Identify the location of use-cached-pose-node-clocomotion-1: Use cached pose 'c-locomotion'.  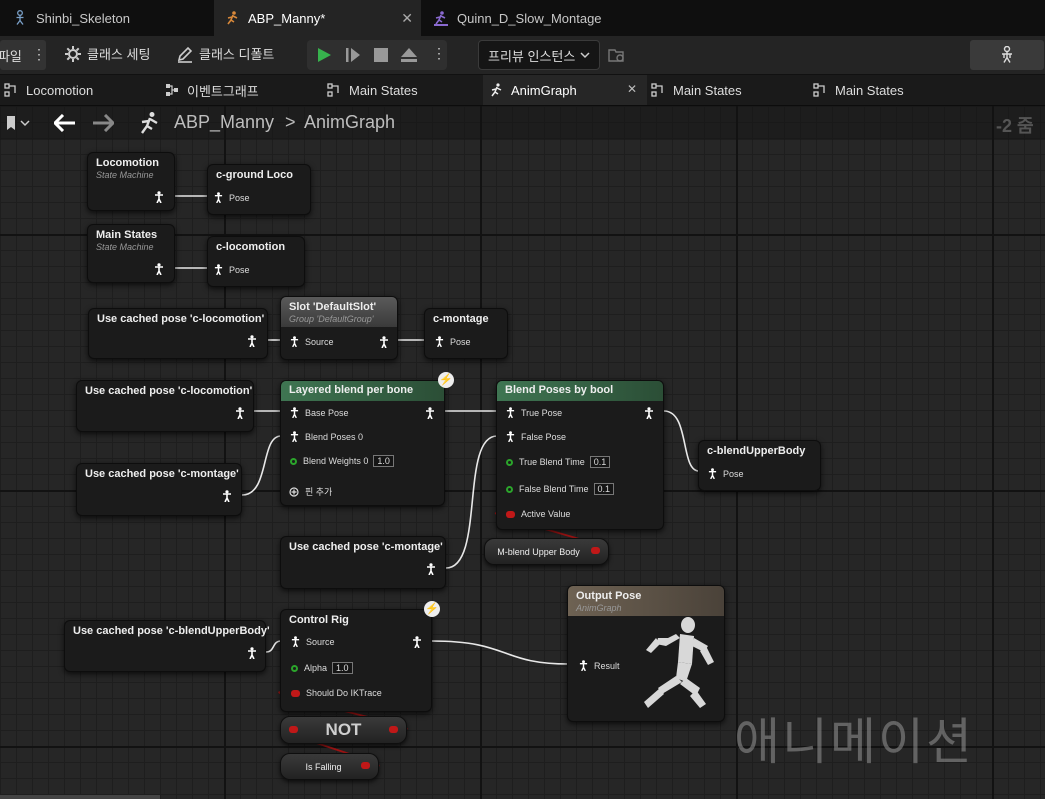
(178, 333).